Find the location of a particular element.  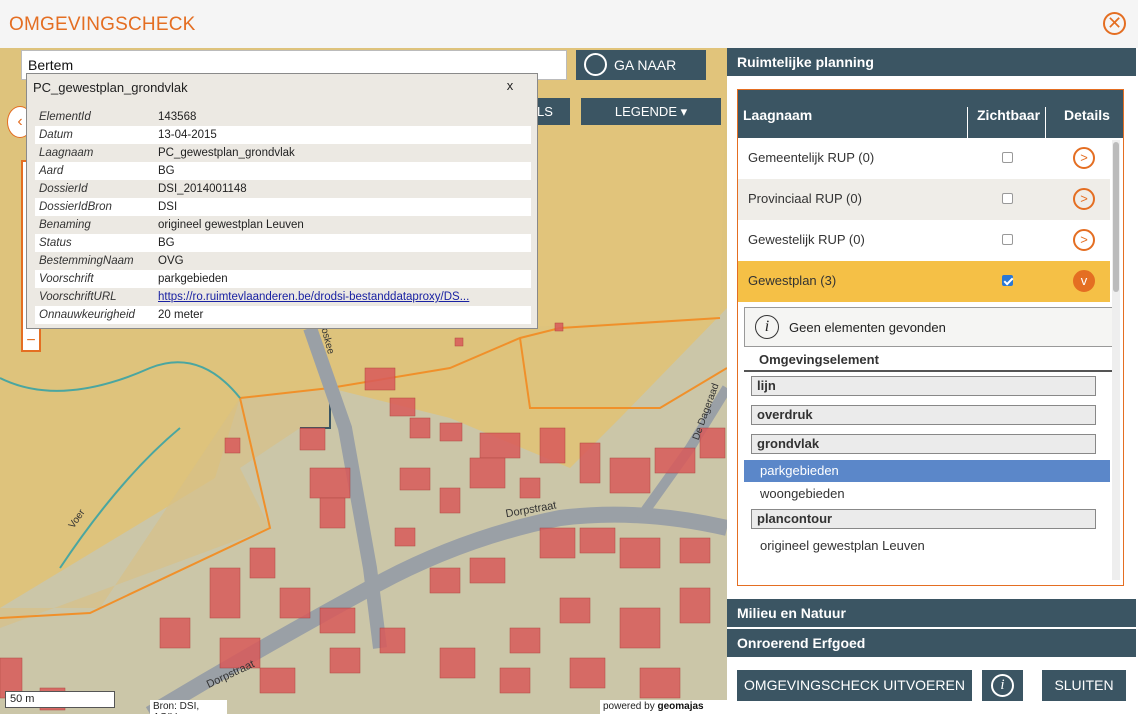

popup-value: 20 meter is located at coordinates (181, 315).